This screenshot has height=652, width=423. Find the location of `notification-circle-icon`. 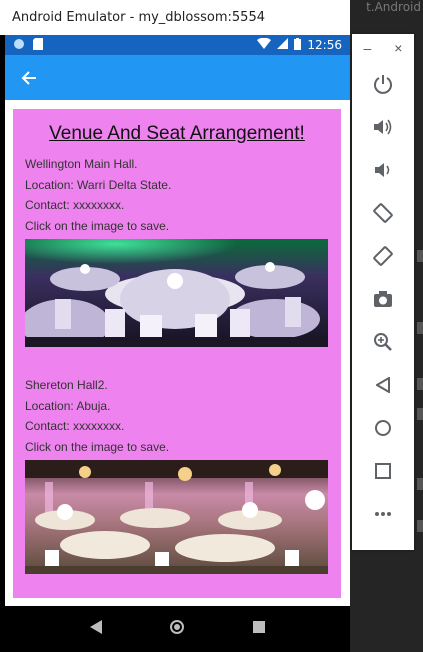

notification-circle-icon is located at coordinates (19, 45).